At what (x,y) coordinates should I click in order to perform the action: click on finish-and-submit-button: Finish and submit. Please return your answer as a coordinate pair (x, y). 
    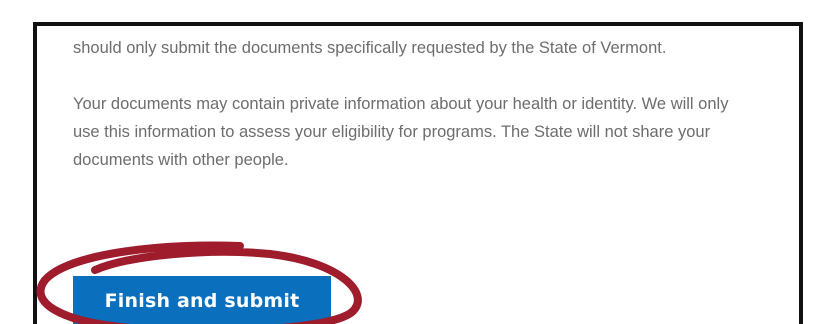
    Looking at the image, I should click on (202, 300).